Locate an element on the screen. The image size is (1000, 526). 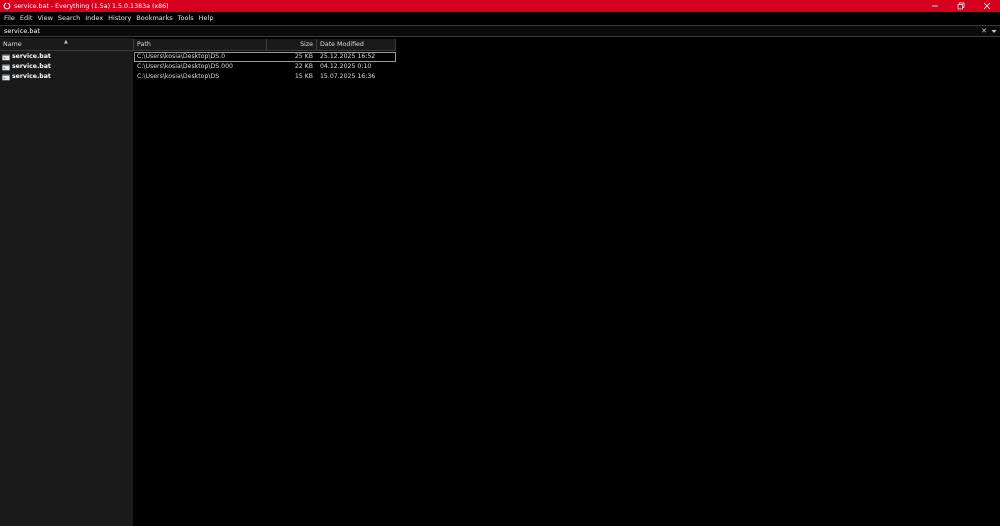
column-path-label: Path is located at coordinates (144, 44).